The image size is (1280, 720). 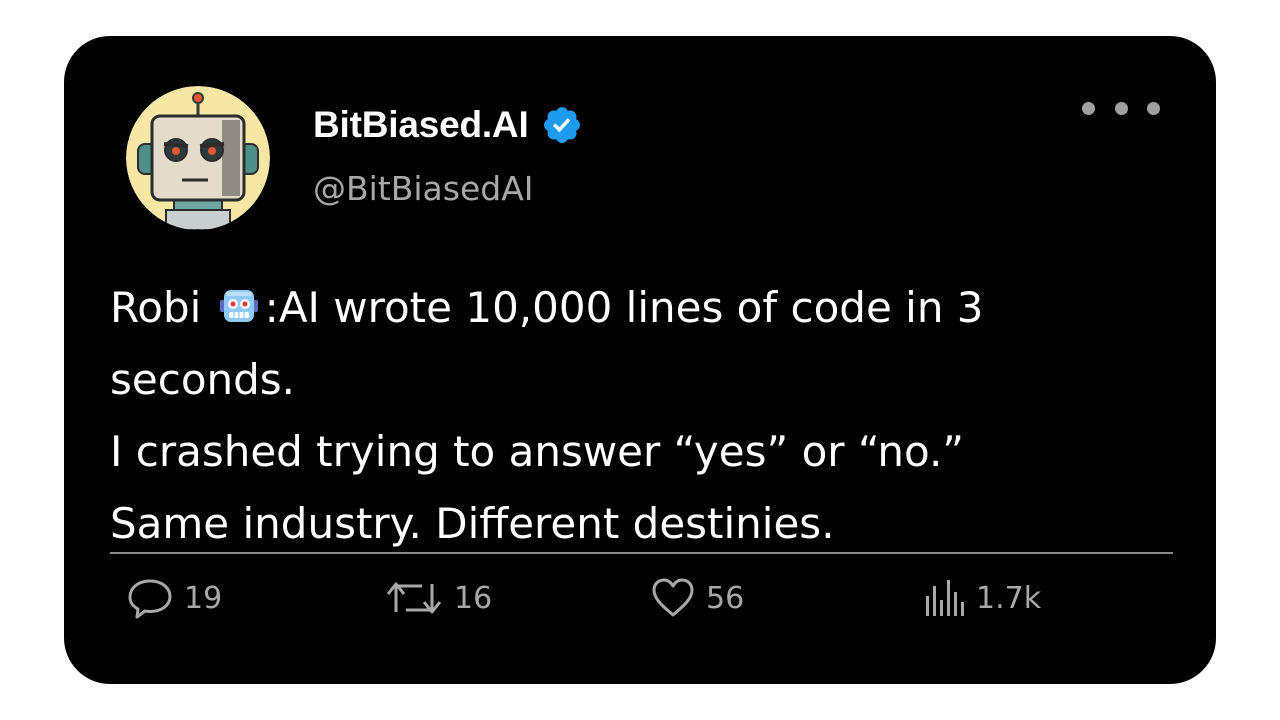 I want to click on display-name: BitBiased.AI, so click(x=421, y=125).